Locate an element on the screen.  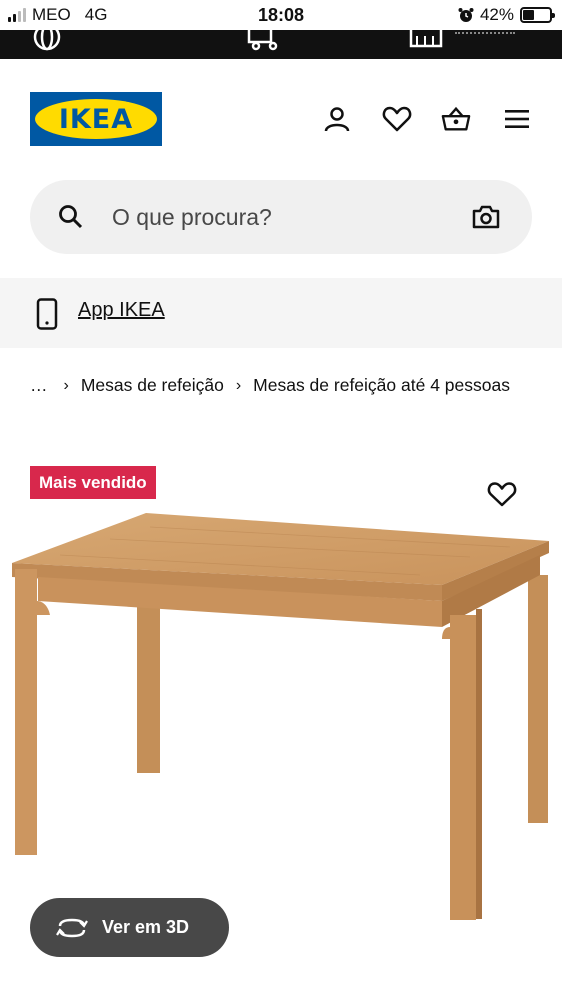
breadcrumb-item-dining-tables: Mesas de refeição is located at coordinates (152, 385).